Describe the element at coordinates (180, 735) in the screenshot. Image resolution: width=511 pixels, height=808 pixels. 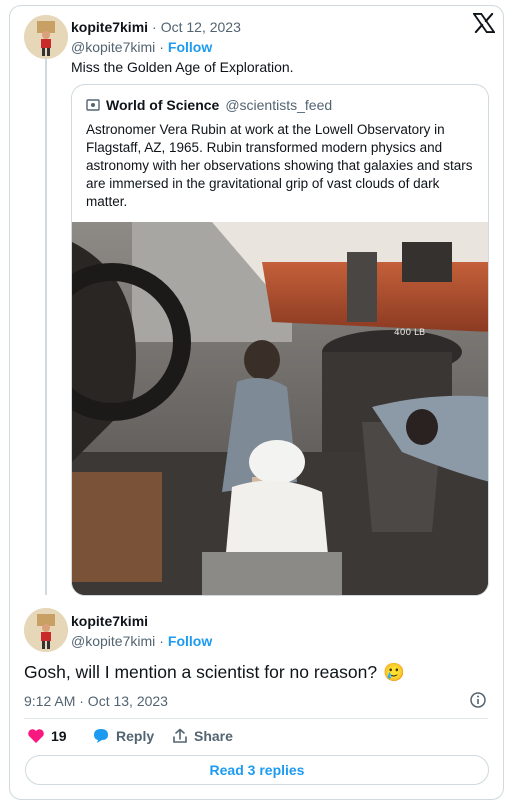
I see `share-icon` at that location.